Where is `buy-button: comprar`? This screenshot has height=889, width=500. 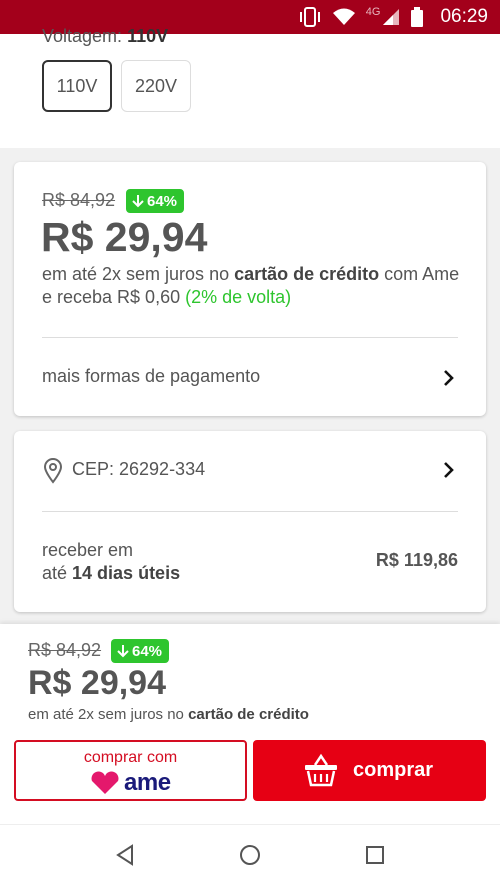
buy-button: comprar is located at coordinates (369, 770).